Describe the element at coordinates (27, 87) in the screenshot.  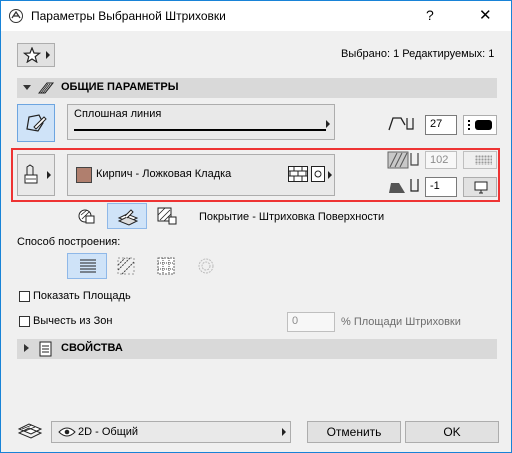
I see `expand-arrow-icon` at that location.